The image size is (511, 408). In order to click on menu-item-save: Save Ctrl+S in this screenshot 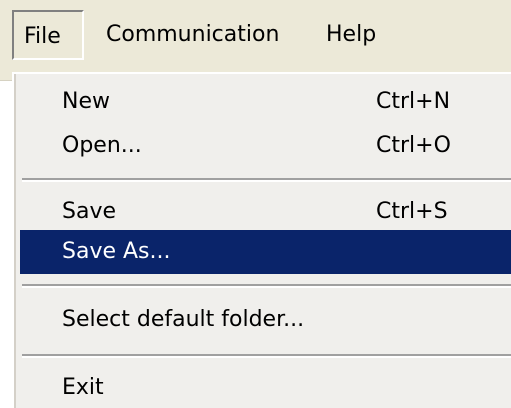, I will do `click(265, 212)`.